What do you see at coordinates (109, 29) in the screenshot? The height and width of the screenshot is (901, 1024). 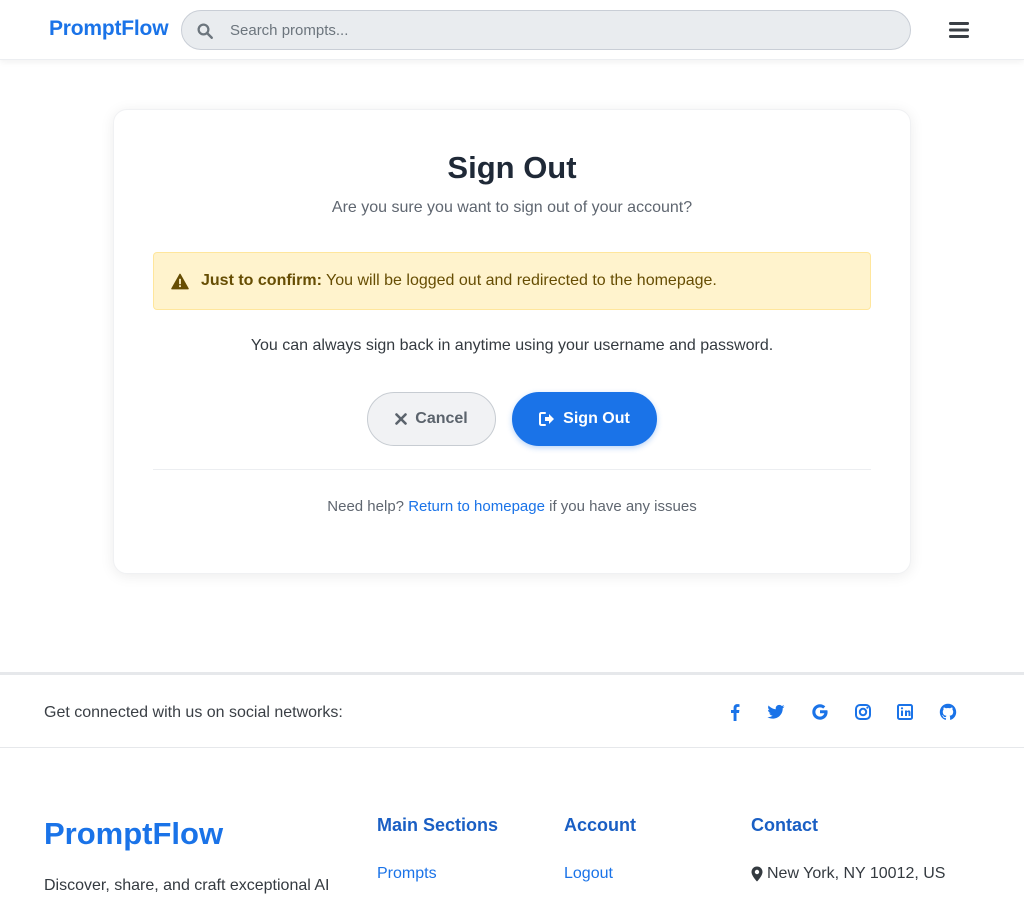 I see `brand-logo: PromptFlow` at bounding box center [109, 29].